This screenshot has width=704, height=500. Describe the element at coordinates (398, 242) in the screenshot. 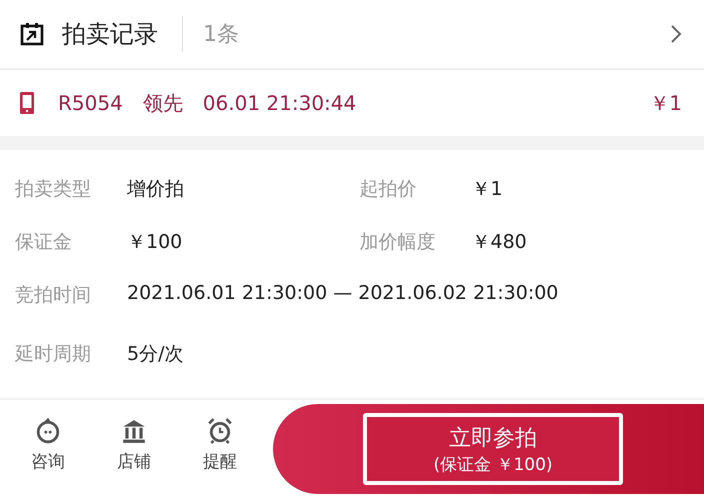

I see `field-label: 加价幅度` at that location.